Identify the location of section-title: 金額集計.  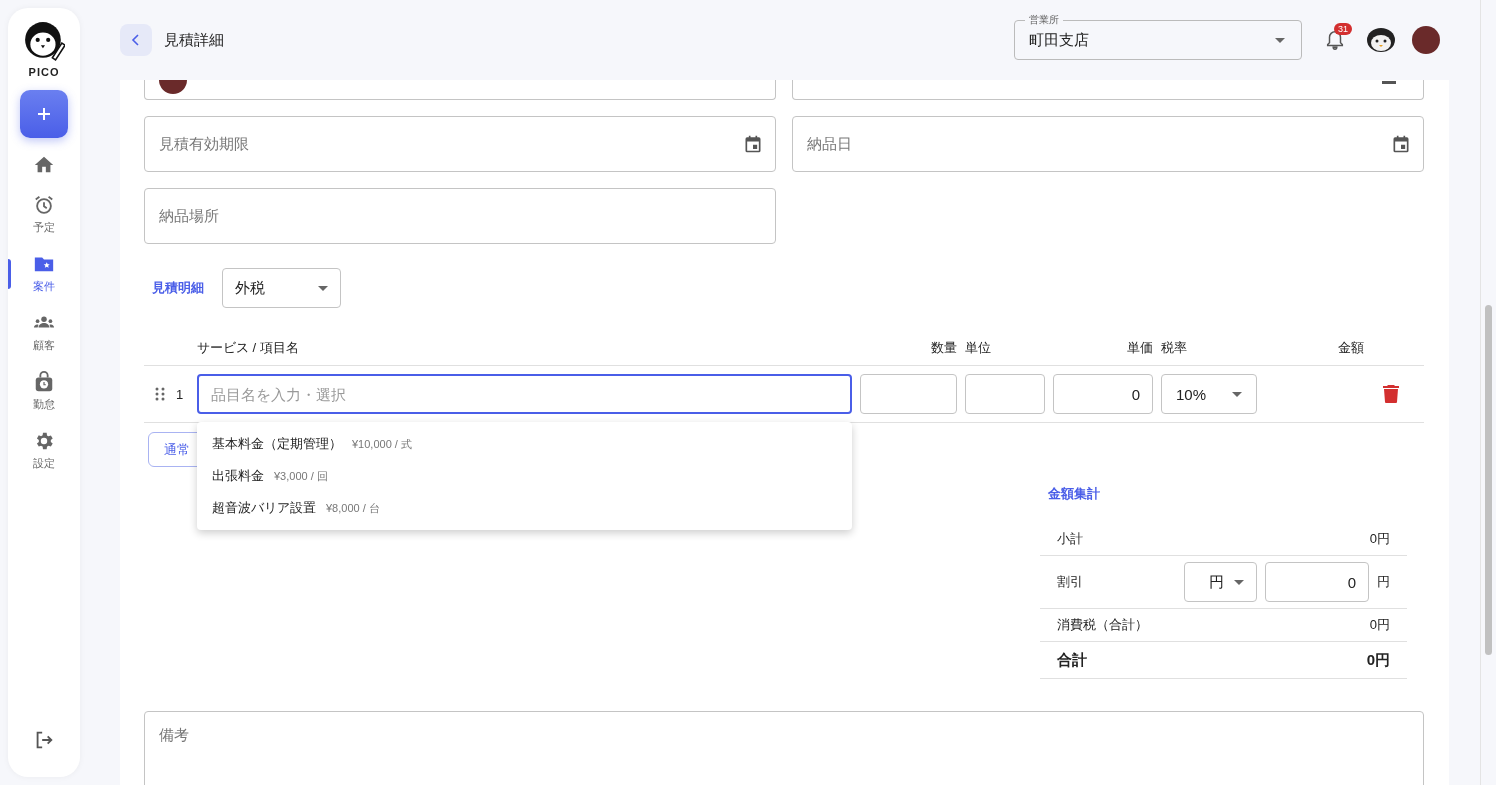
(1074, 494).